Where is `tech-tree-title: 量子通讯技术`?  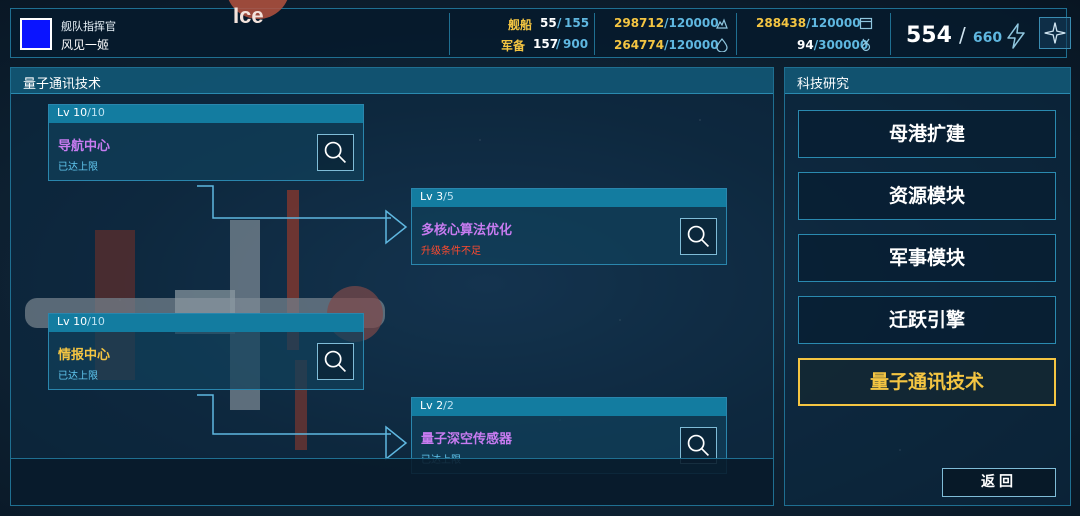 tech-tree-title: 量子通讯技术 is located at coordinates (392, 81).